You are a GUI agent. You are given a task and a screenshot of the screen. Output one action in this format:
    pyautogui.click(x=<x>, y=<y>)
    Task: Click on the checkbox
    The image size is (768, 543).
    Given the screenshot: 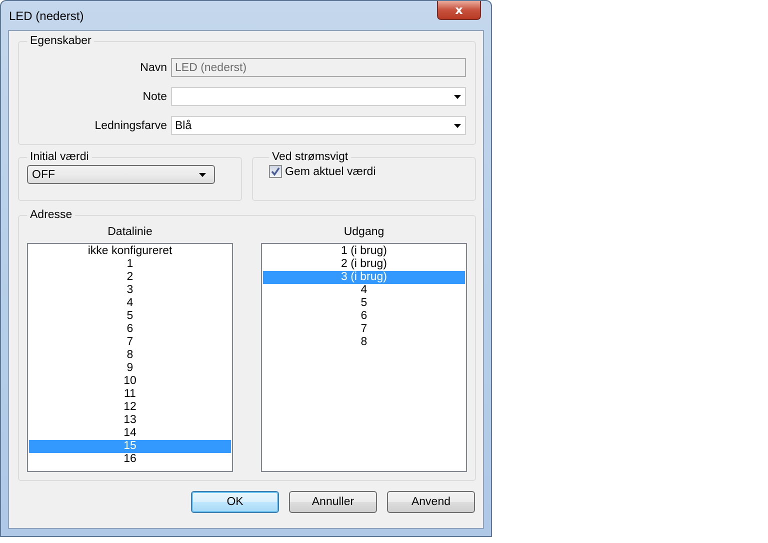 What is the action you would take?
    pyautogui.click(x=275, y=171)
    